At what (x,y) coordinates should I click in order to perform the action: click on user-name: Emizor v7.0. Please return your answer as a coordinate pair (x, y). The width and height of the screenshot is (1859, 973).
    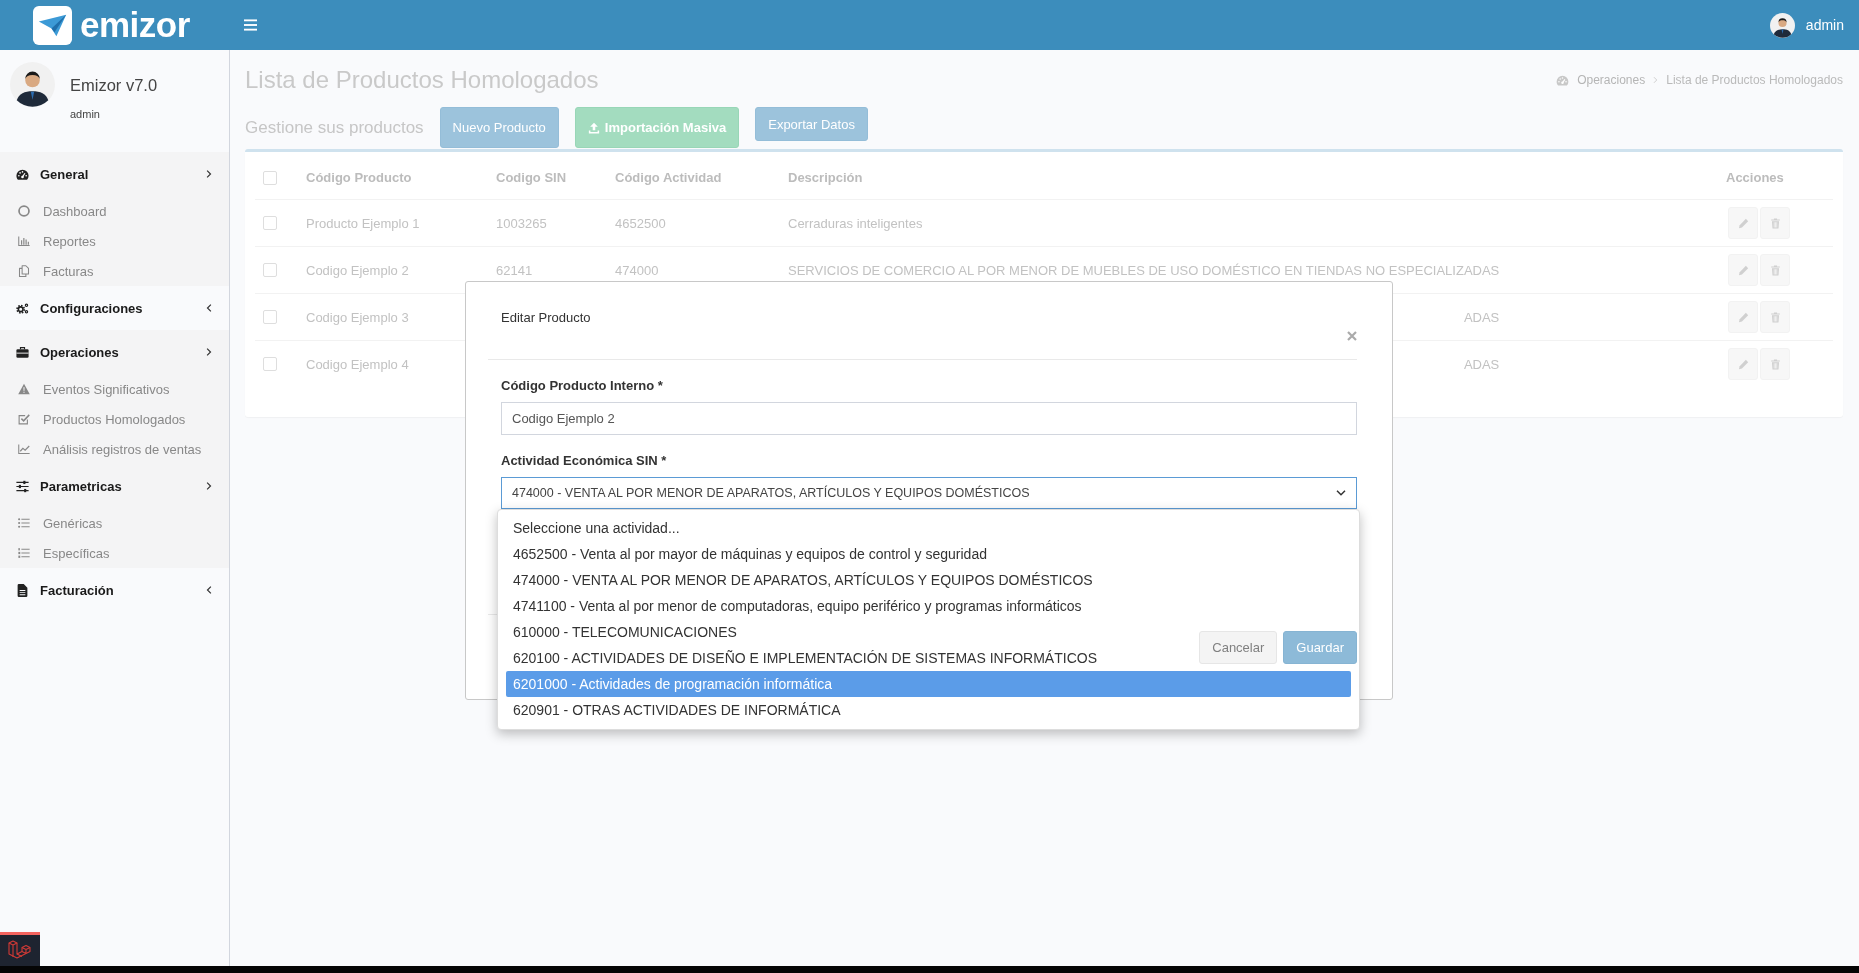
    Looking at the image, I should click on (114, 85).